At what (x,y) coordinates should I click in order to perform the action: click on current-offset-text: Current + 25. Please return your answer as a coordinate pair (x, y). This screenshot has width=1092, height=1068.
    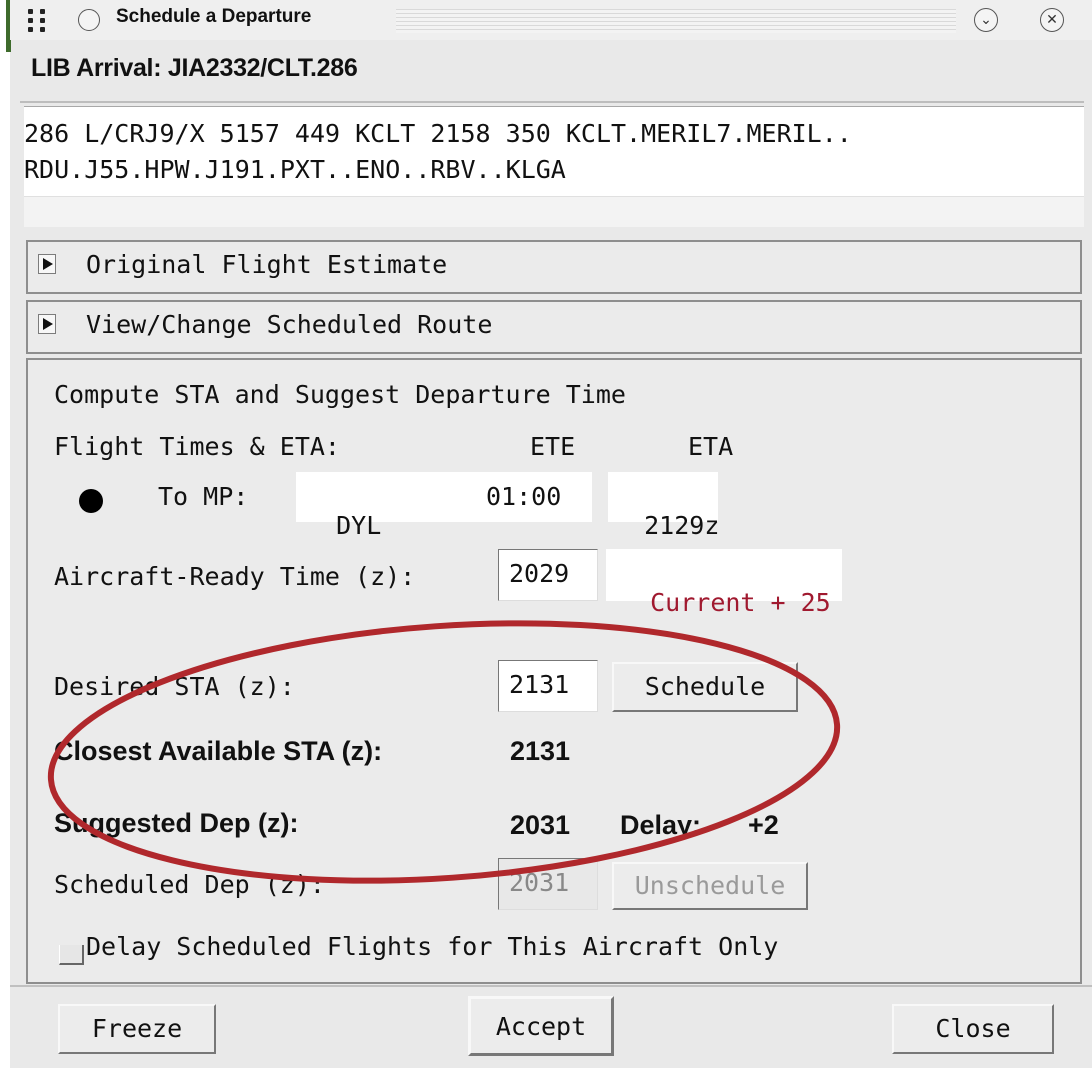
    Looking at the image, I should click on (740, 602).